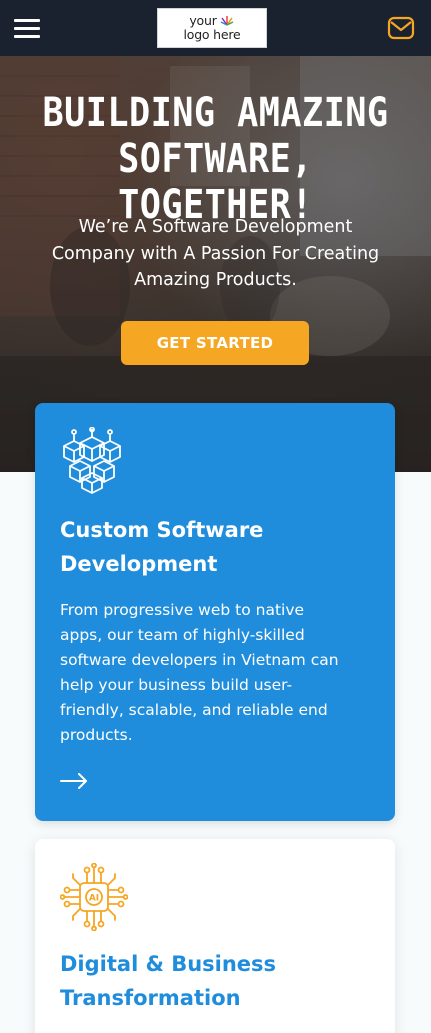  I want to click on ai-chip-label: AI, so click(94, 899).